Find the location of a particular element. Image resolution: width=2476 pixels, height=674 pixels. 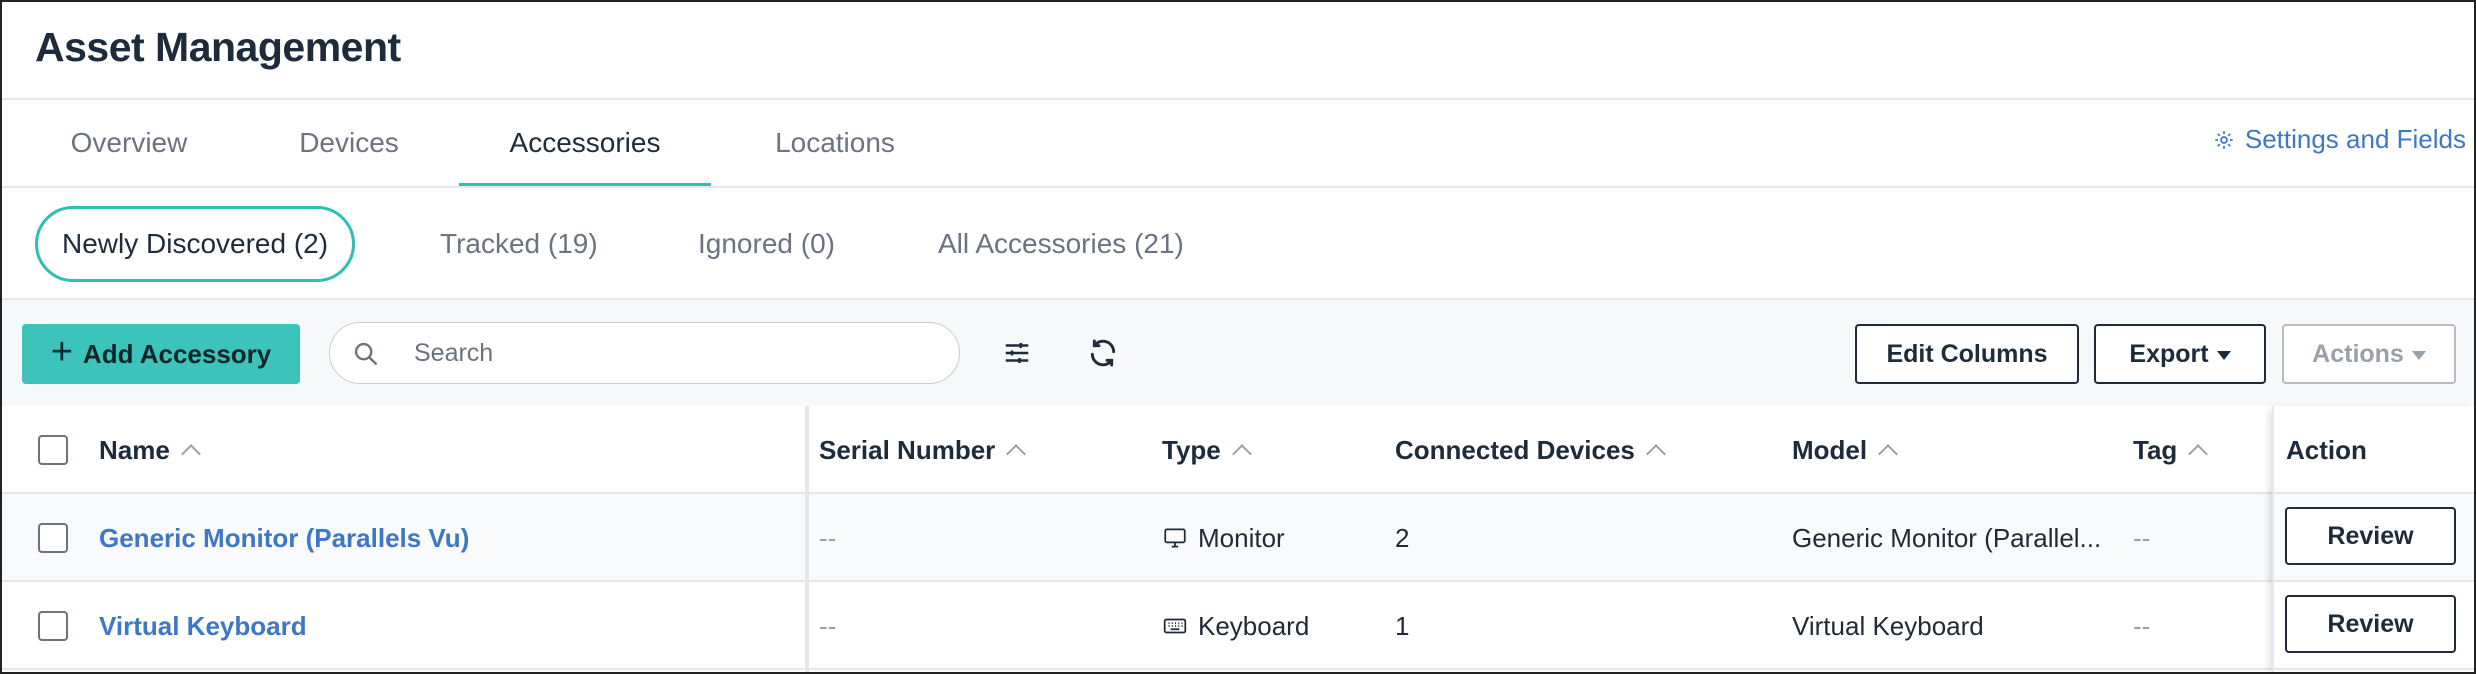

subtab-newly-discovered: Newly Discovered (2) is located at coordinates (195, 244).